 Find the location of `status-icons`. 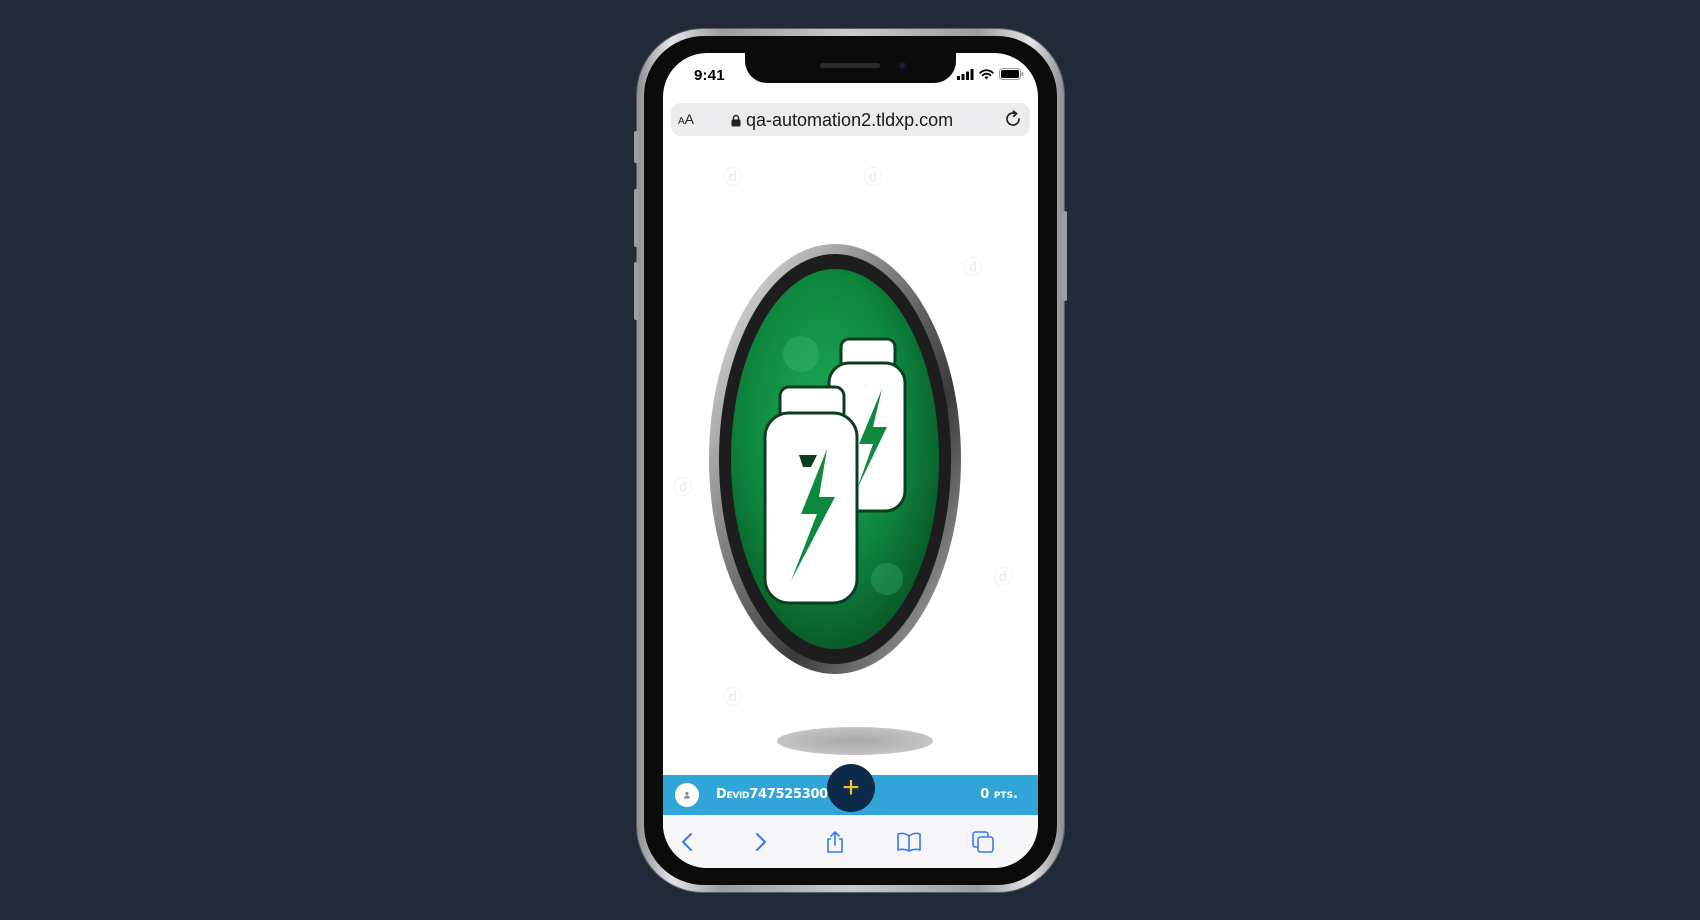

status-icons is located at coordinates (990, 74).